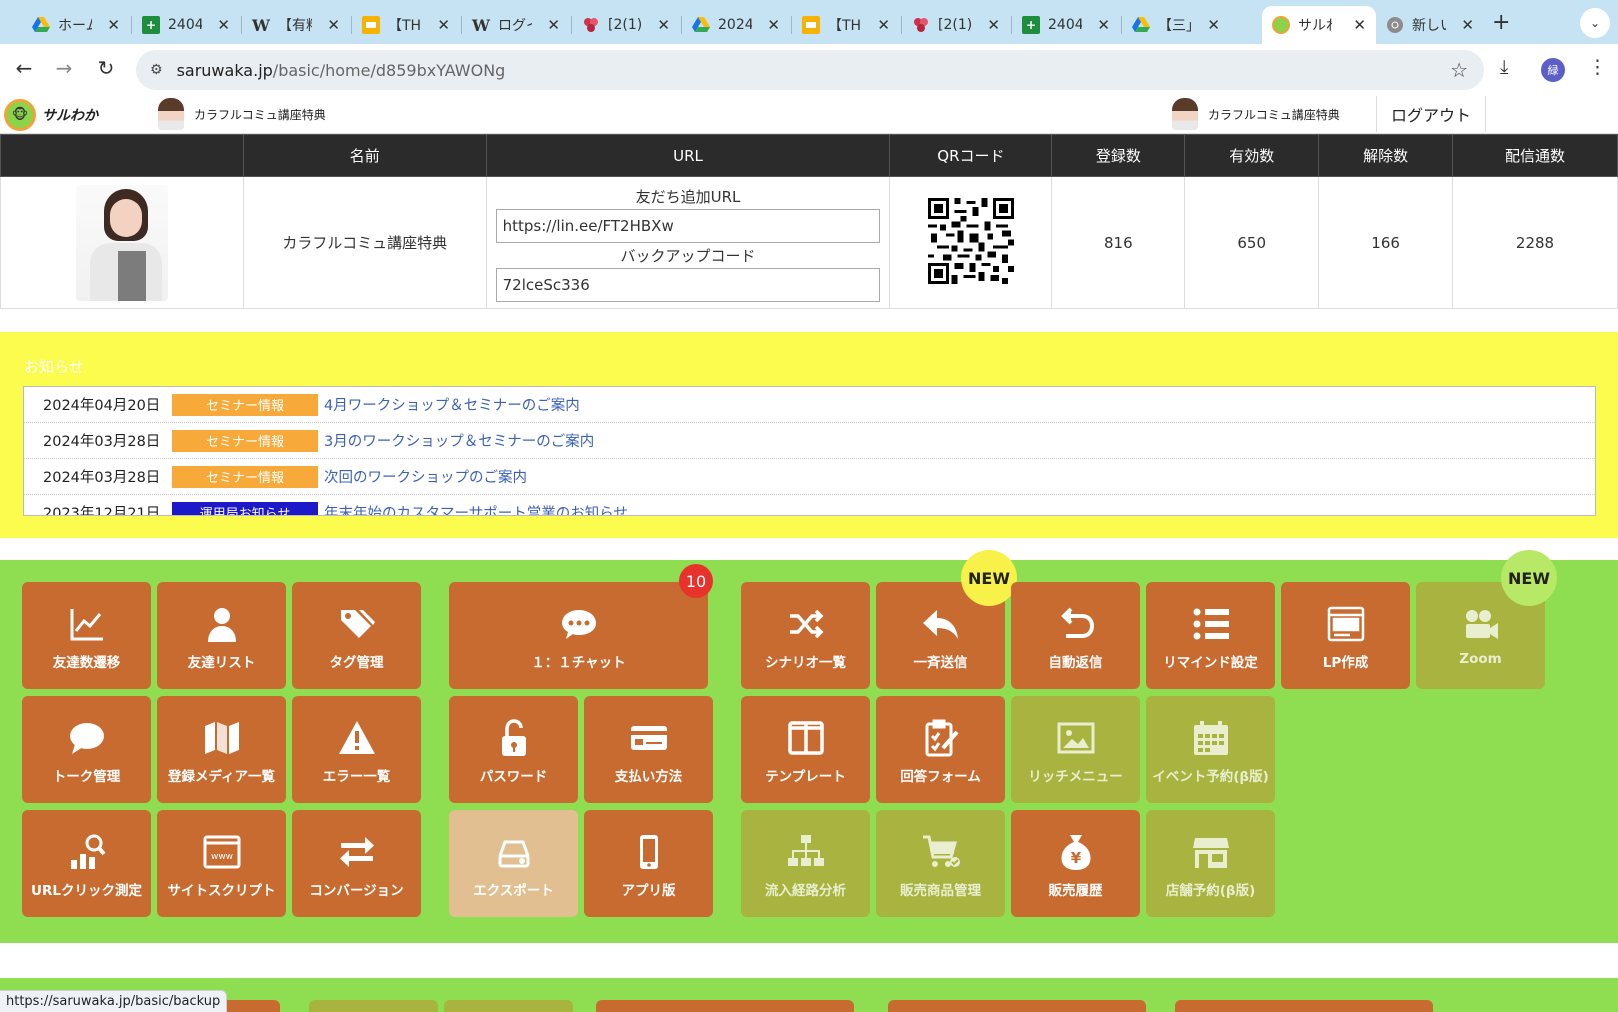 This screenshot has width=1618, height=1012. Describe the element at coordinates (513, 749) in the screenshot. I see `menu-tile-password: パスワード` at that location.